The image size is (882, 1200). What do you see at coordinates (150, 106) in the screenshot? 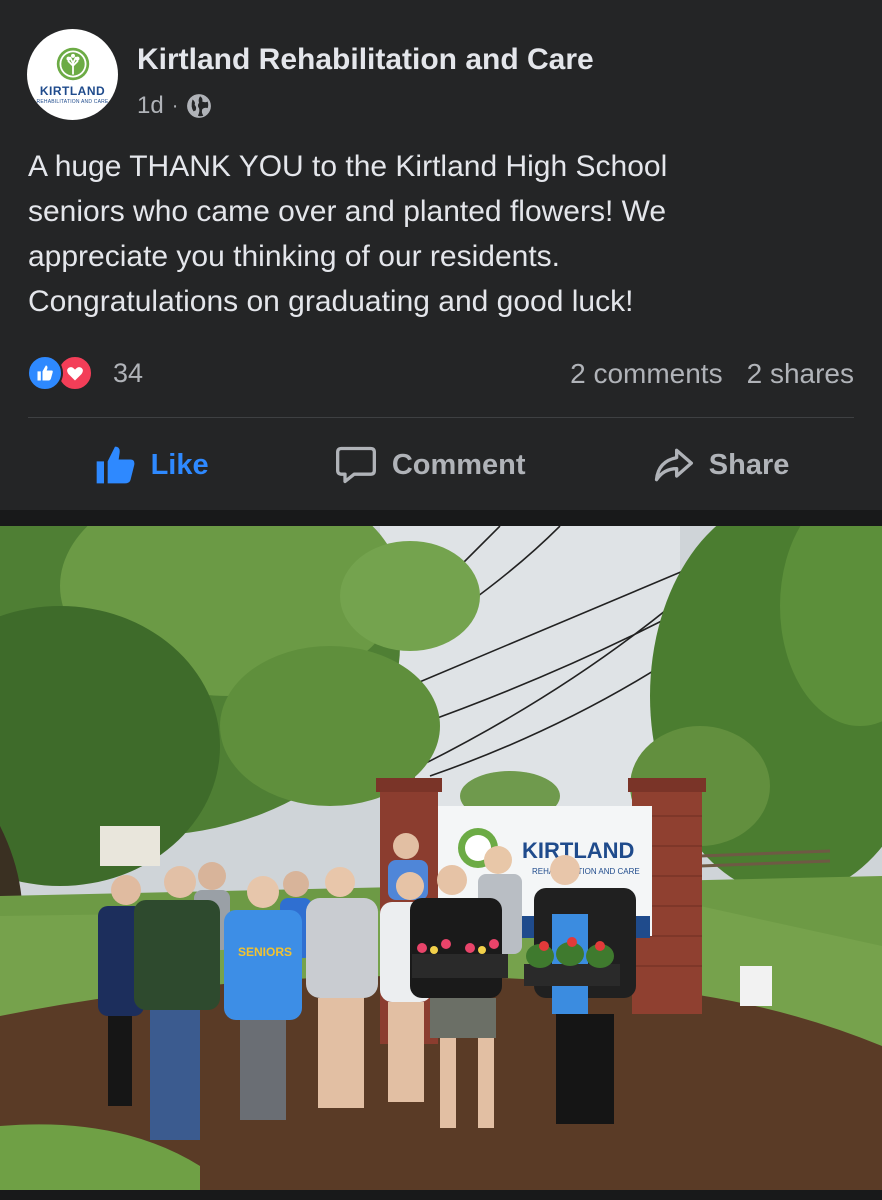
I see `post-time: 1d` at bounding box center [150, 106].